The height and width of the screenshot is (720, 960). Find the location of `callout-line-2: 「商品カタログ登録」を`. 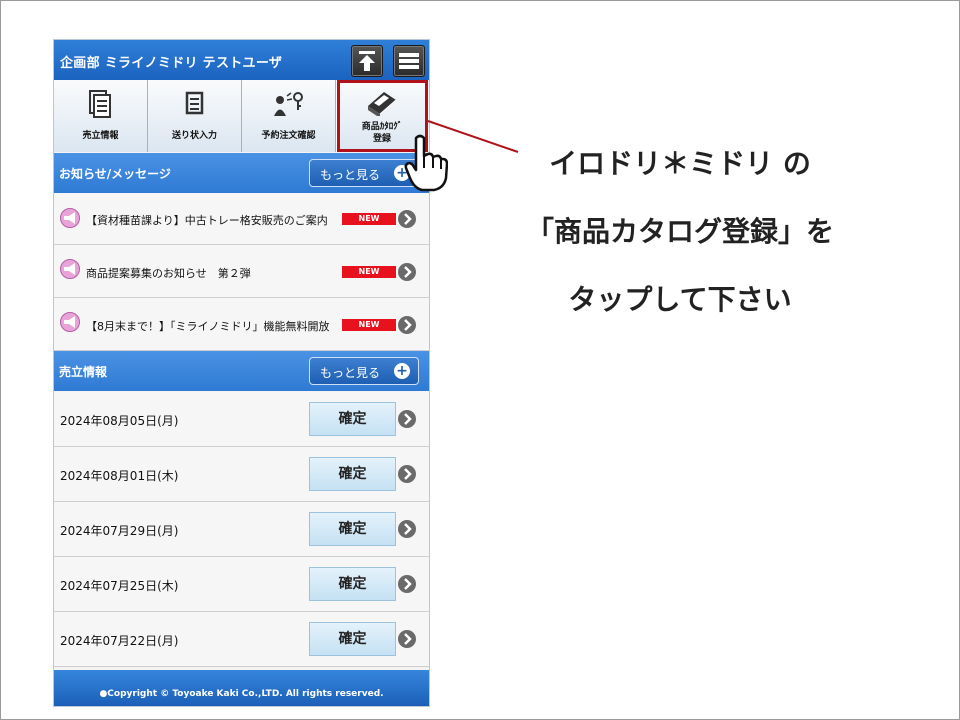

callout-line-2: 「商品カタログ登録」を is located at coordinates (679, 231).